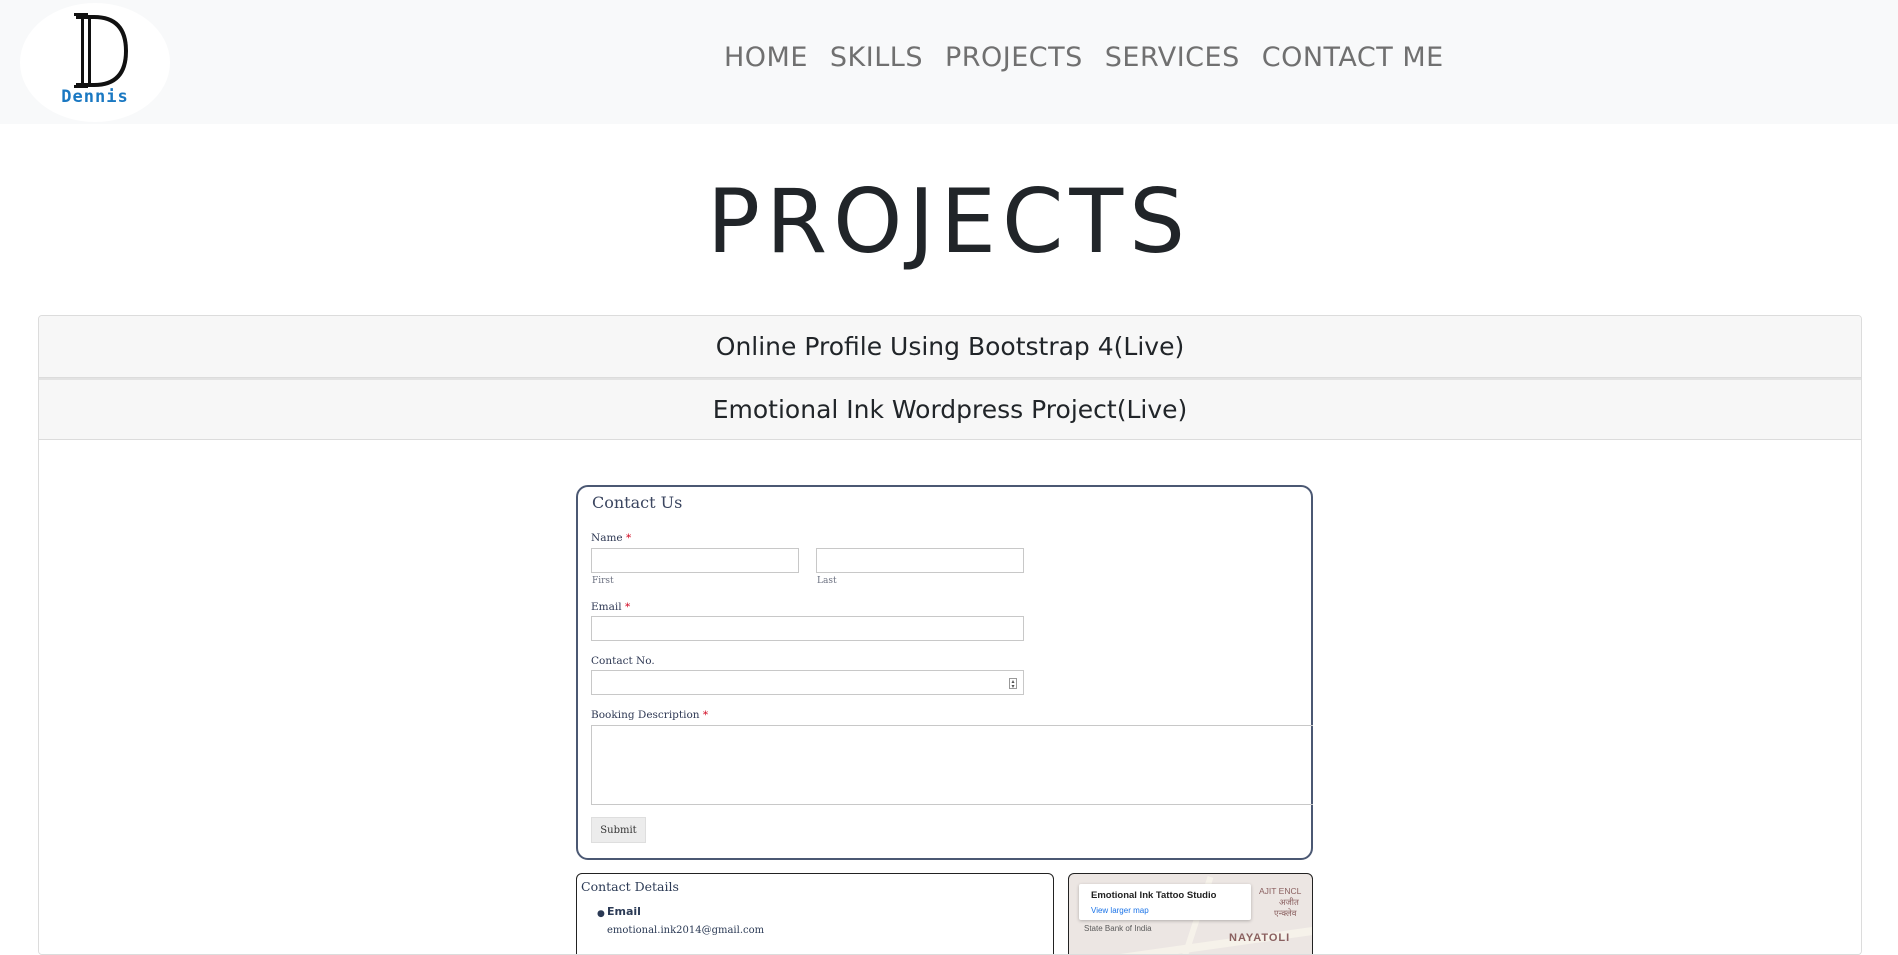 This screenshot has height=955, width=1898. Describe the element at coordinates (1154, 895) in the screenshot. I see `map-place-name: Emotional Ink Tattoo Studio` at that location.